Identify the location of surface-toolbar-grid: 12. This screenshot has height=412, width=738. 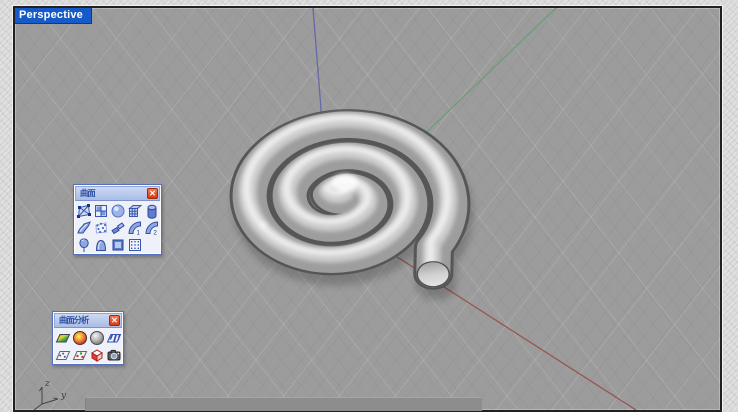
(117, 227).